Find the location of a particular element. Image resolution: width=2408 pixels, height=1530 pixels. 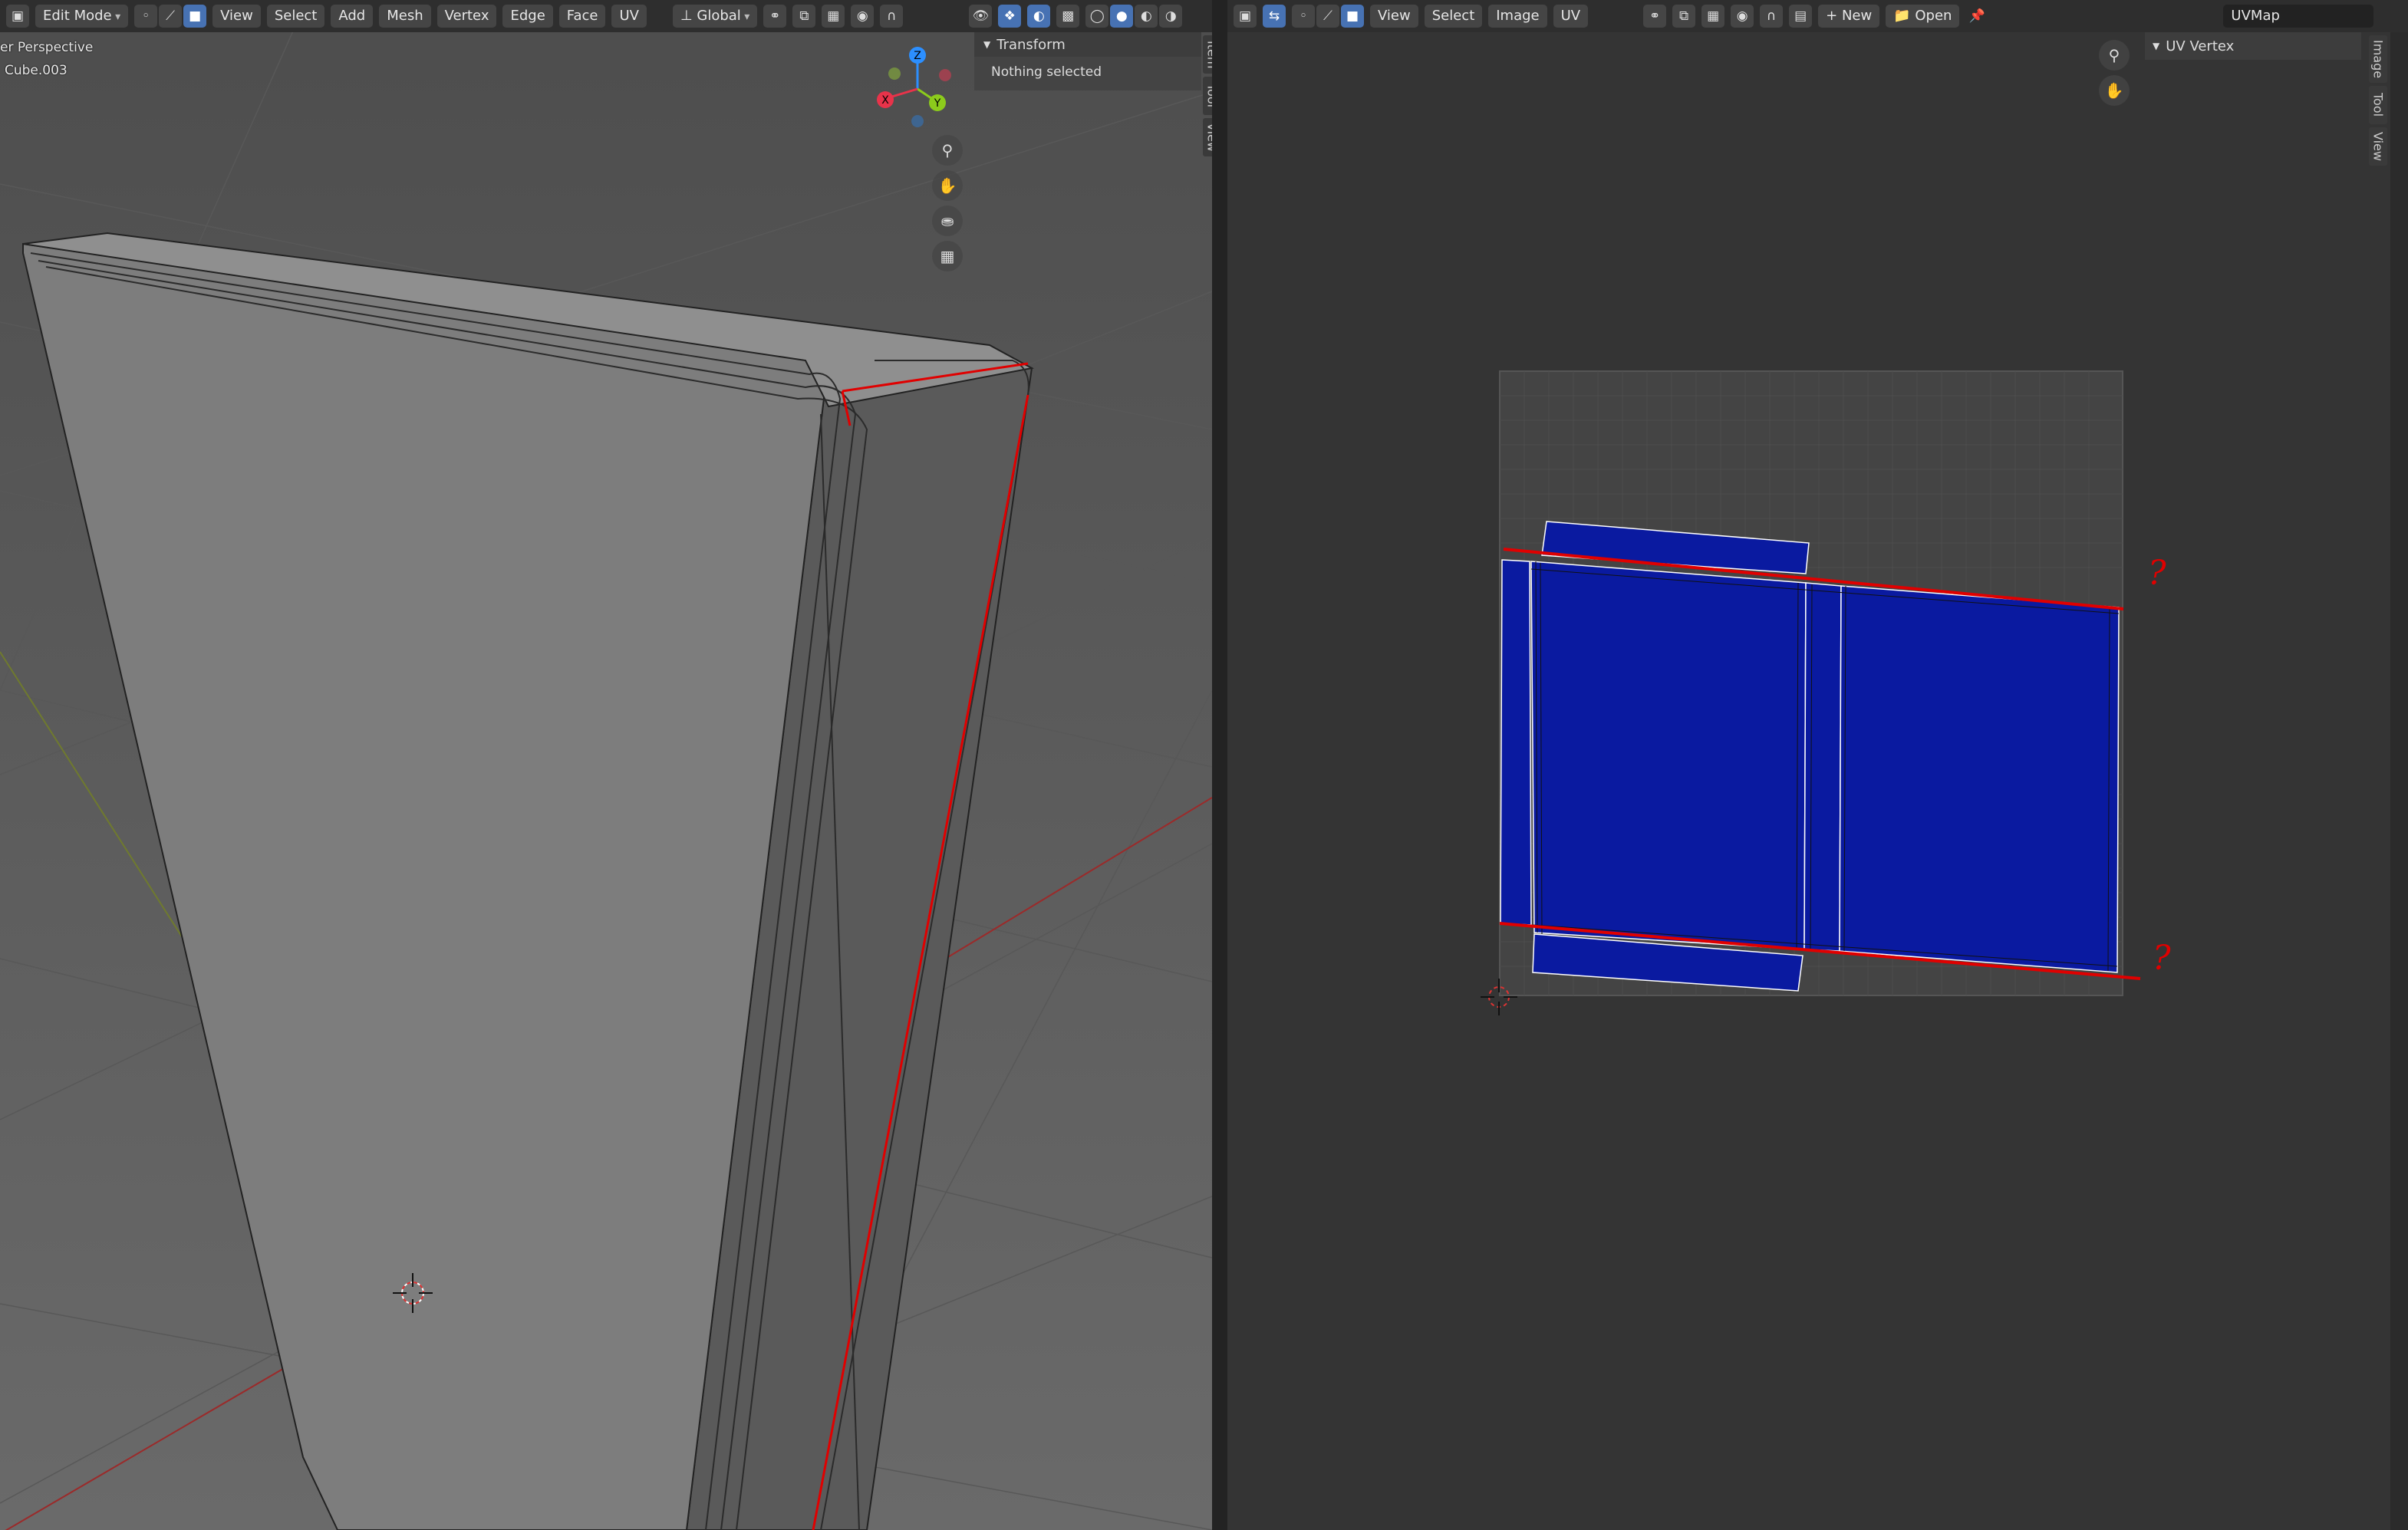

nothing-selected-text: Nothing selected is located at coordinates (1046, 72).